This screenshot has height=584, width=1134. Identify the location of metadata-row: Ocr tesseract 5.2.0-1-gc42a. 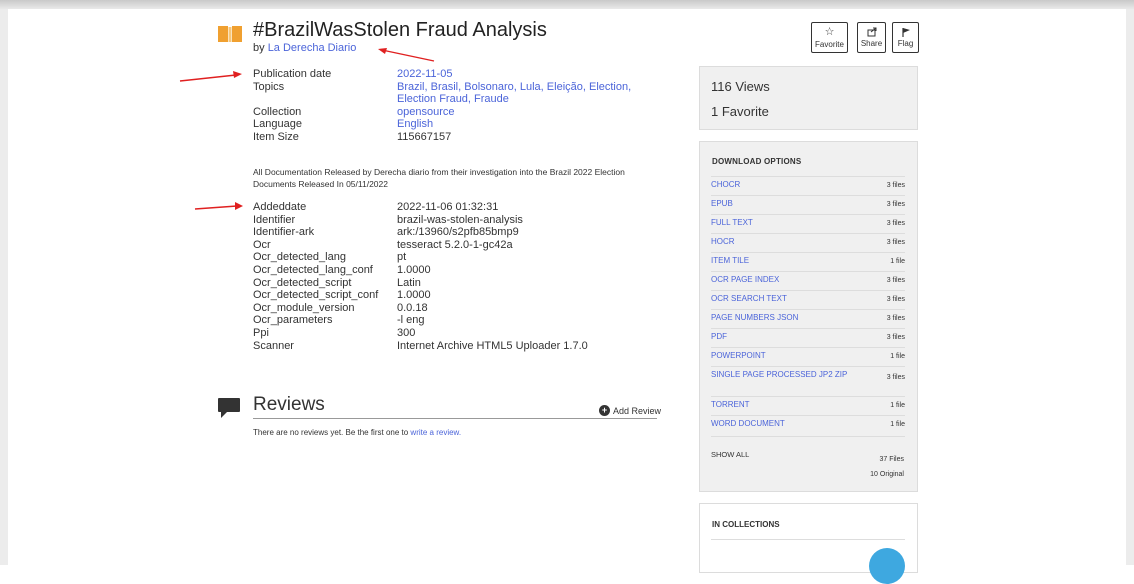
(450, 245).